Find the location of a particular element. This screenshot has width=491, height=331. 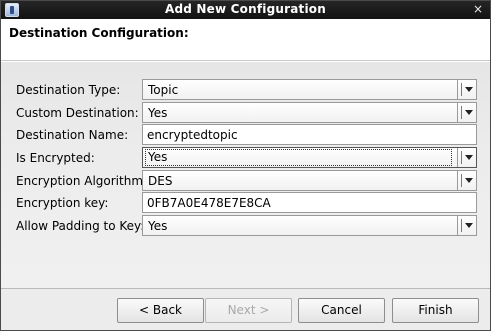

custom-destination-value: Yes is located at coordinates (158, 113).